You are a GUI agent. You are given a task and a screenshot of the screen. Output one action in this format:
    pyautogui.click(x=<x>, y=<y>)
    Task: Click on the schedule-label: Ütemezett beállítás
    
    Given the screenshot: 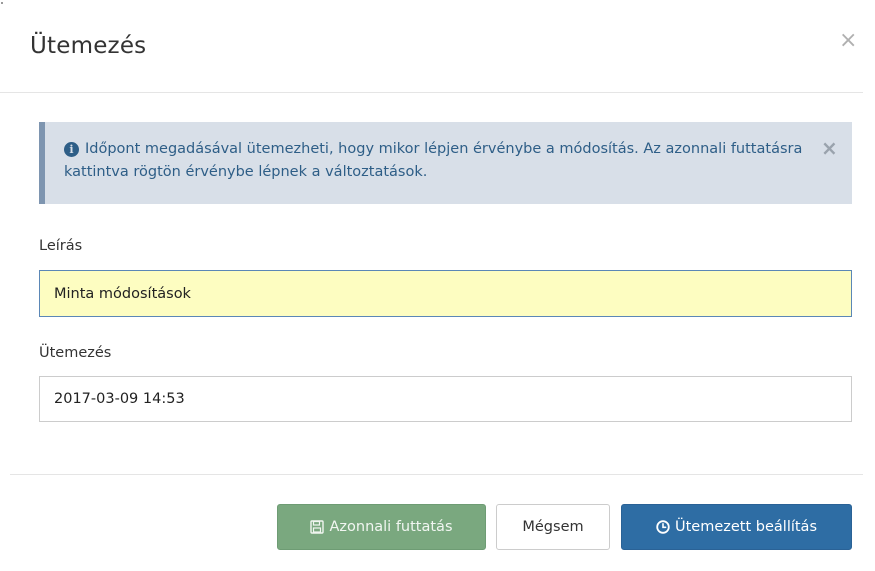 What is the action you would take?
    pyautogui.click(x=746, y=527)
    